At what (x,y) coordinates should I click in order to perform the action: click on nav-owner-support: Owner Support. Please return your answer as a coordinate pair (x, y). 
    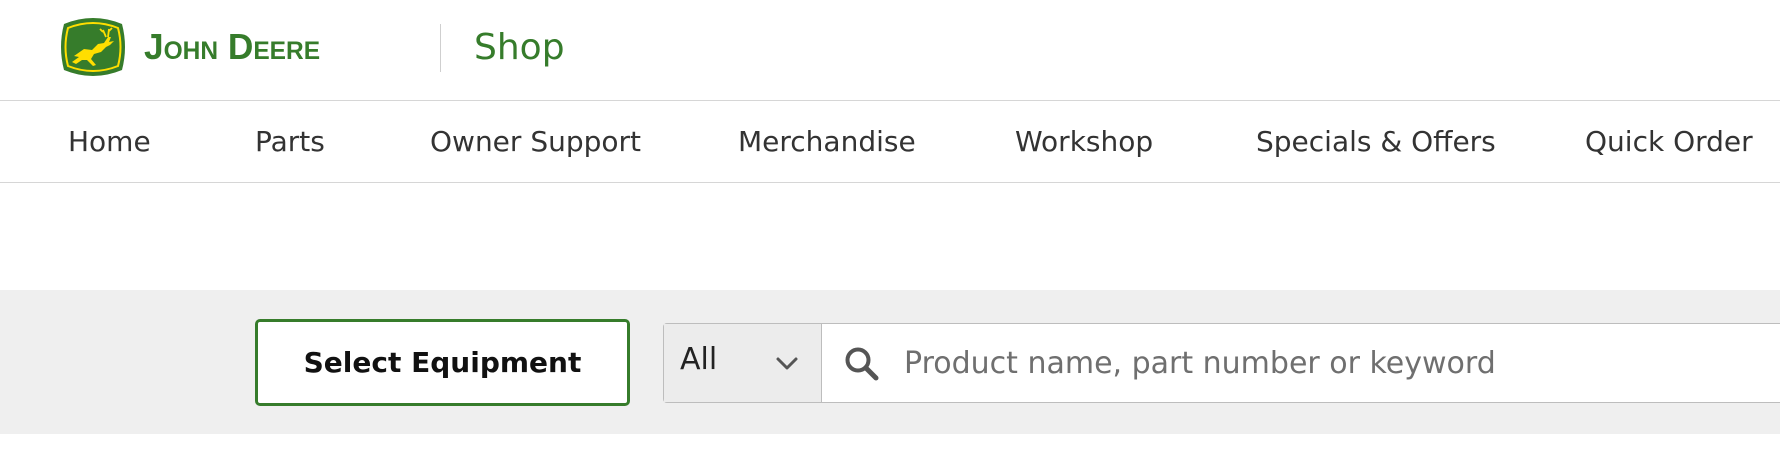
    Looking at the image, I should click on (535, 142).